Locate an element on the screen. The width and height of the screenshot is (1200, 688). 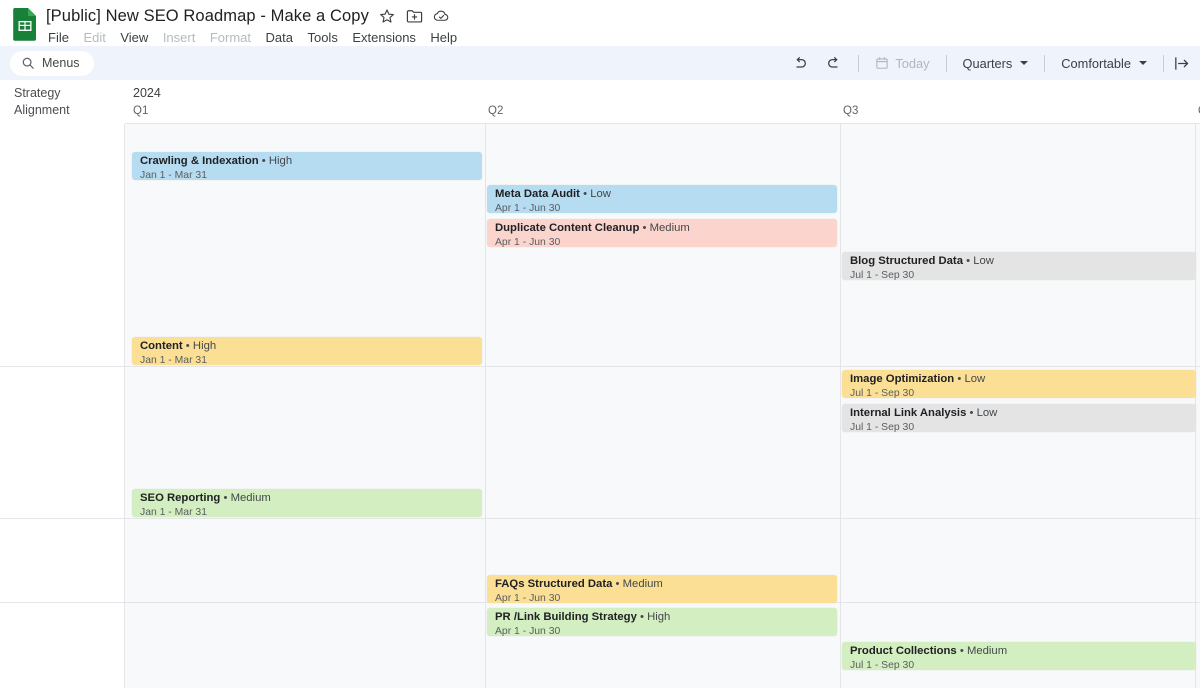
document-title-row: [Public] New SEO Roadmap - Make a Copy is located at coordinates (251, 16).